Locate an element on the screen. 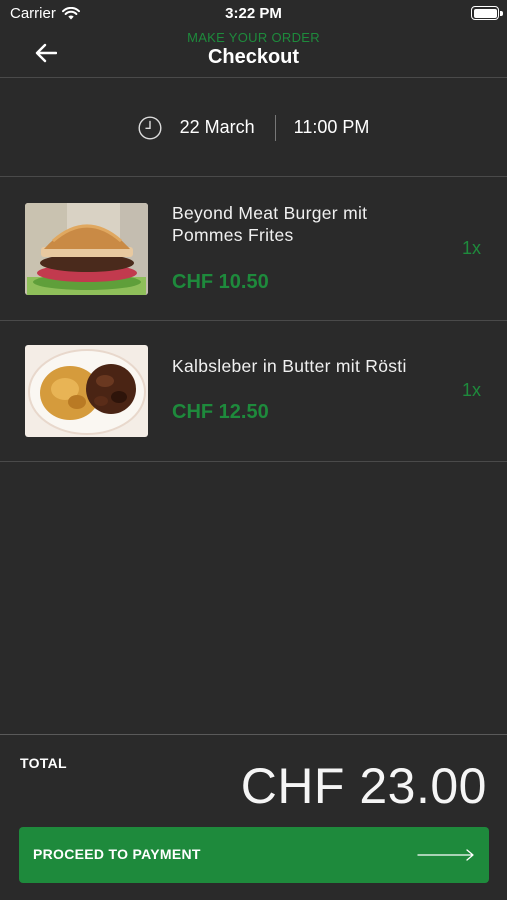  nav-header: MAKE YOUR ORDER Checkout is located at coordinates (253, 53).